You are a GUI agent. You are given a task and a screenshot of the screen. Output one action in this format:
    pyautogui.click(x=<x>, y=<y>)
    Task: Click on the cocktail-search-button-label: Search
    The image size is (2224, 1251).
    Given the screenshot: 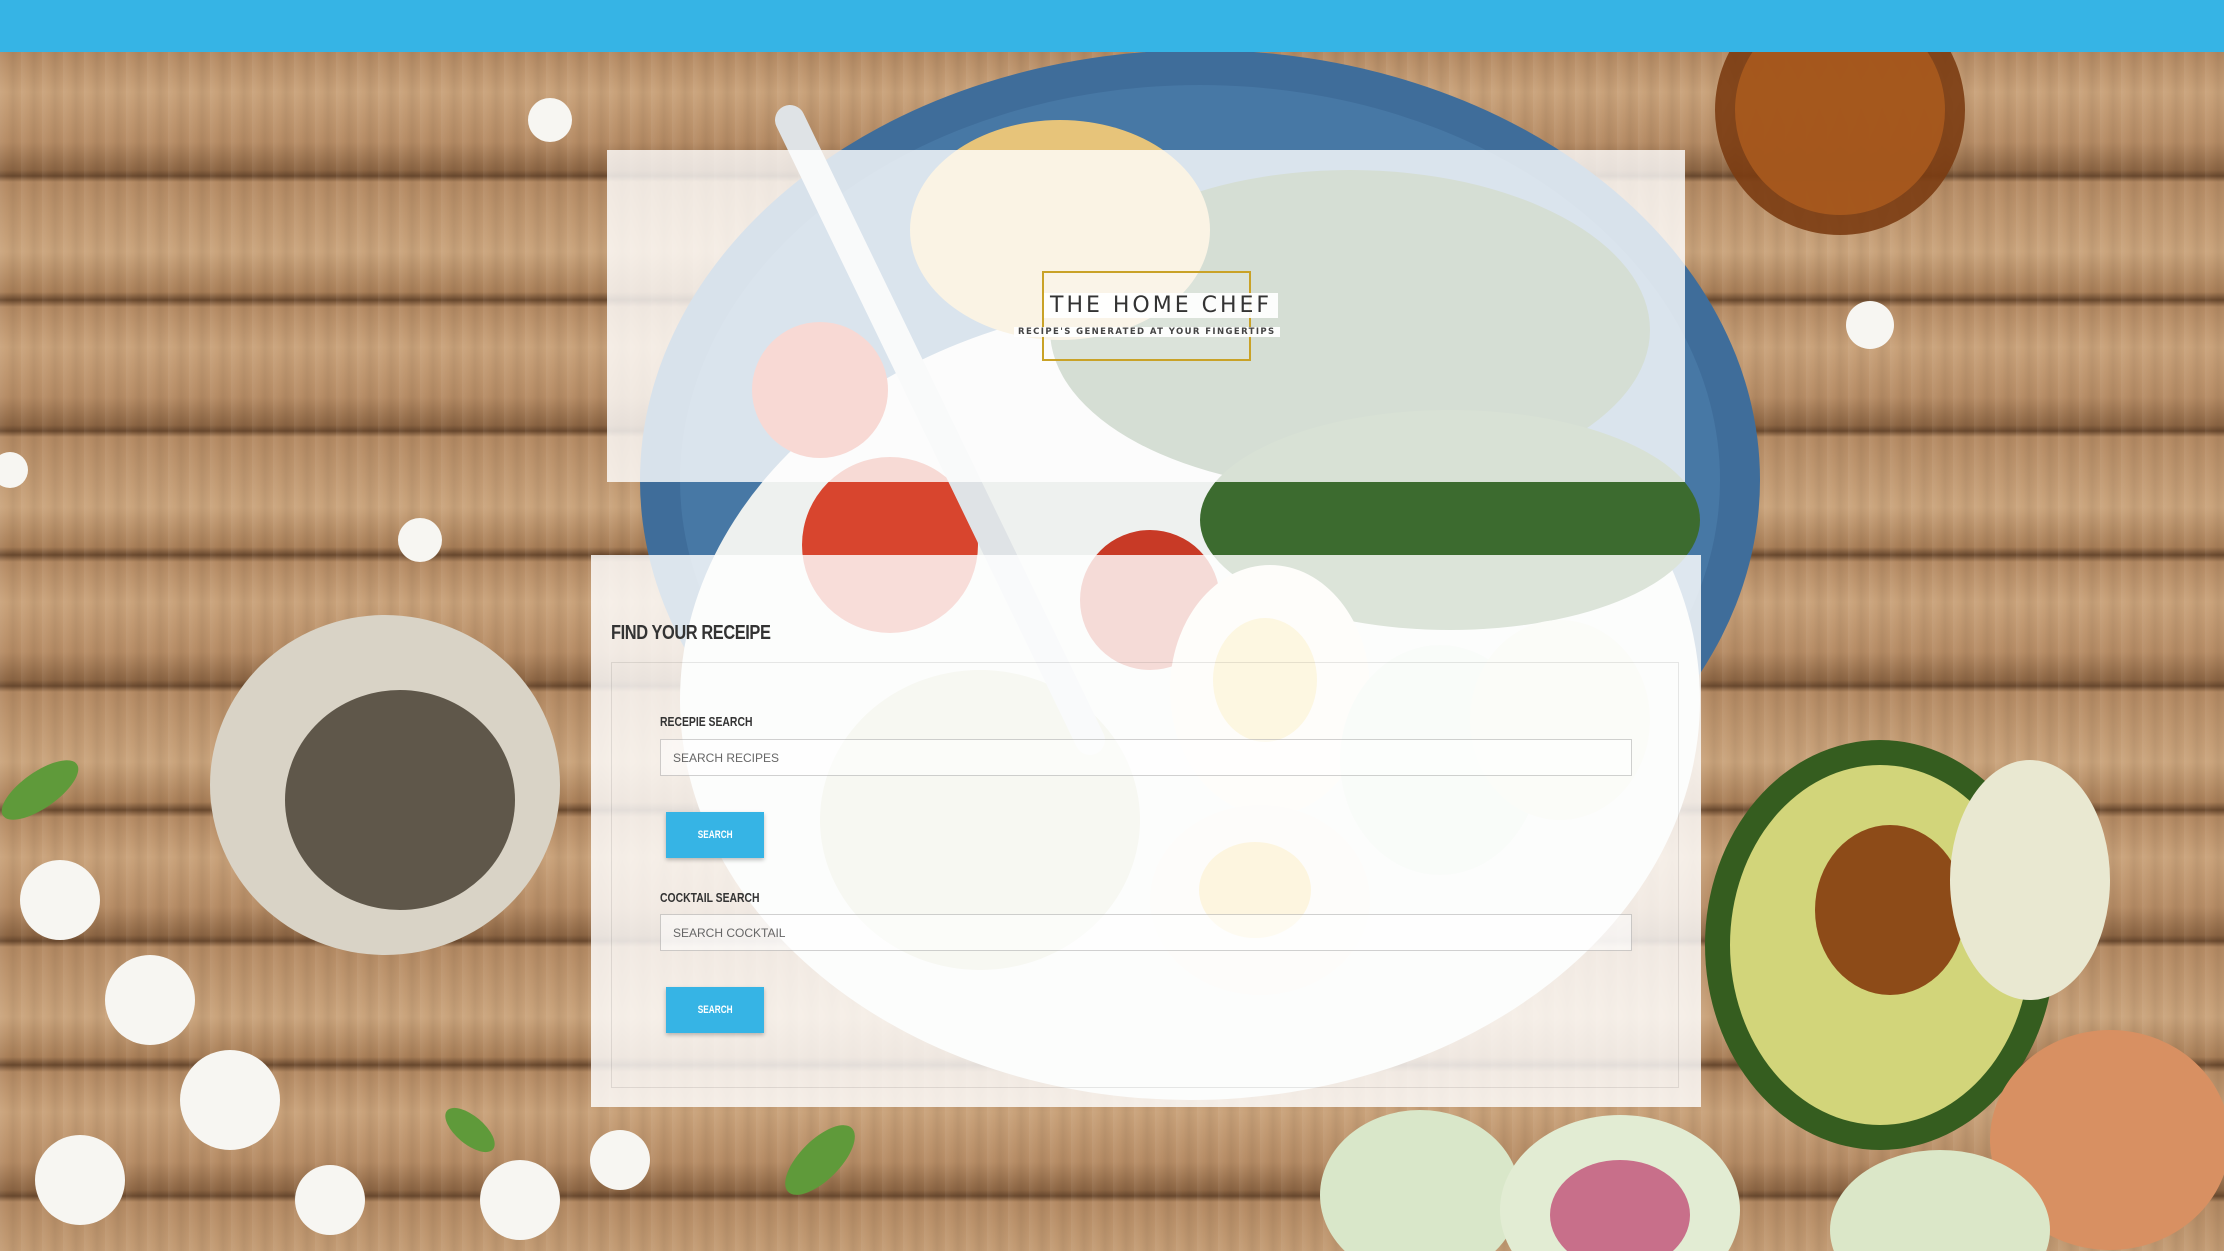 What is the action you would take?
    pyautogui.click(x=715, y=1010)
    